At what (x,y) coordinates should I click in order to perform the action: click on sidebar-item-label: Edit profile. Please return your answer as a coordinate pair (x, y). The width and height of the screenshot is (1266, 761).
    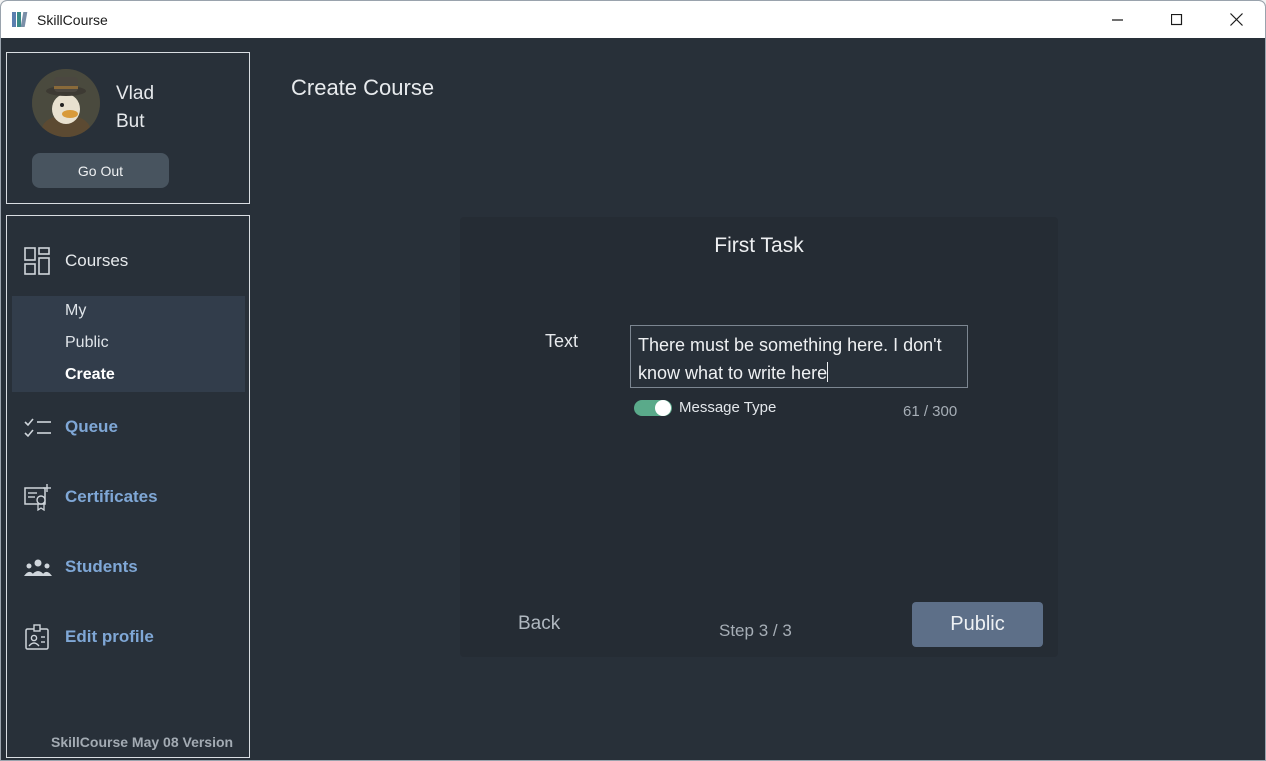
    Looking at the image, I should click on (109, 636).